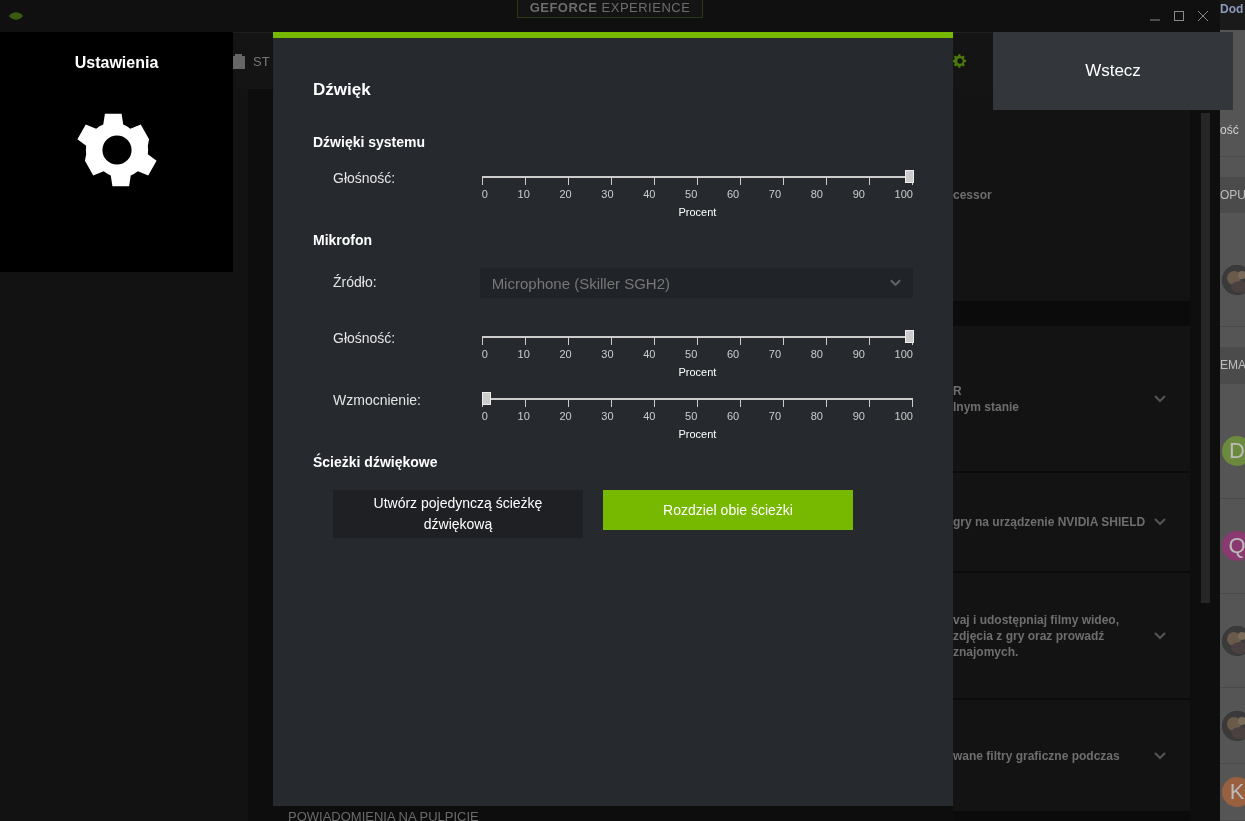 Image resolution: width=1245 pixels, height=821 pixels. What do you see at coordinates (116, 63) in the screenshot?
I see `panel-title: Ustawienia` at bounding box center [116, 63].